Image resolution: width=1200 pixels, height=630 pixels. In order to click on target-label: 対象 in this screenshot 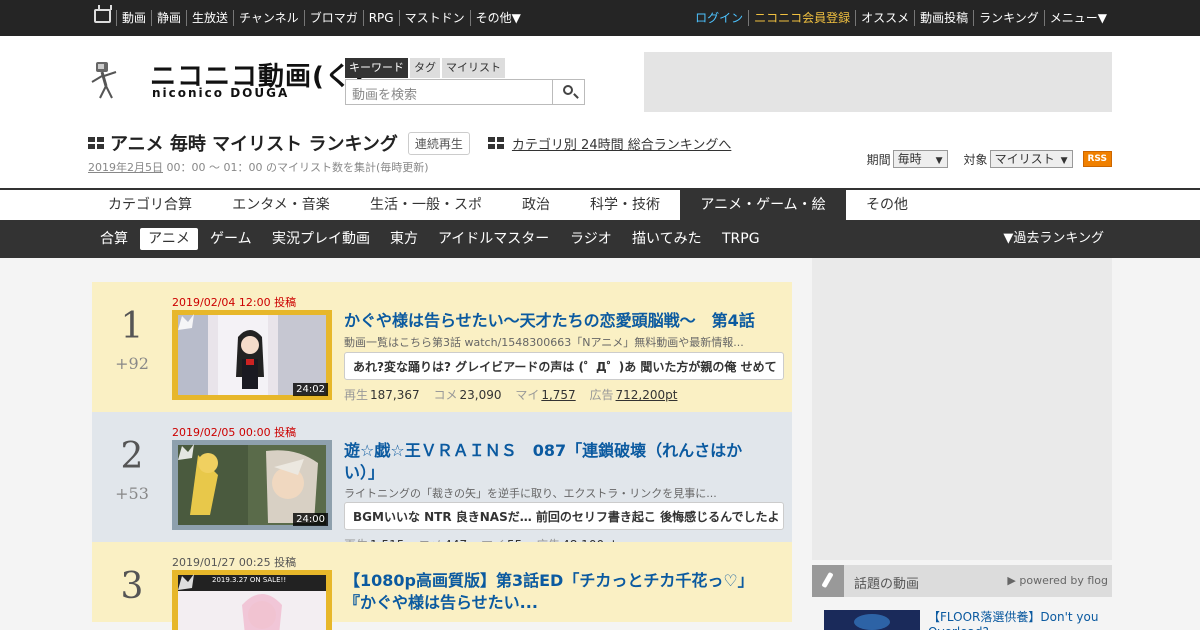, I will do `click(975, 159)`.